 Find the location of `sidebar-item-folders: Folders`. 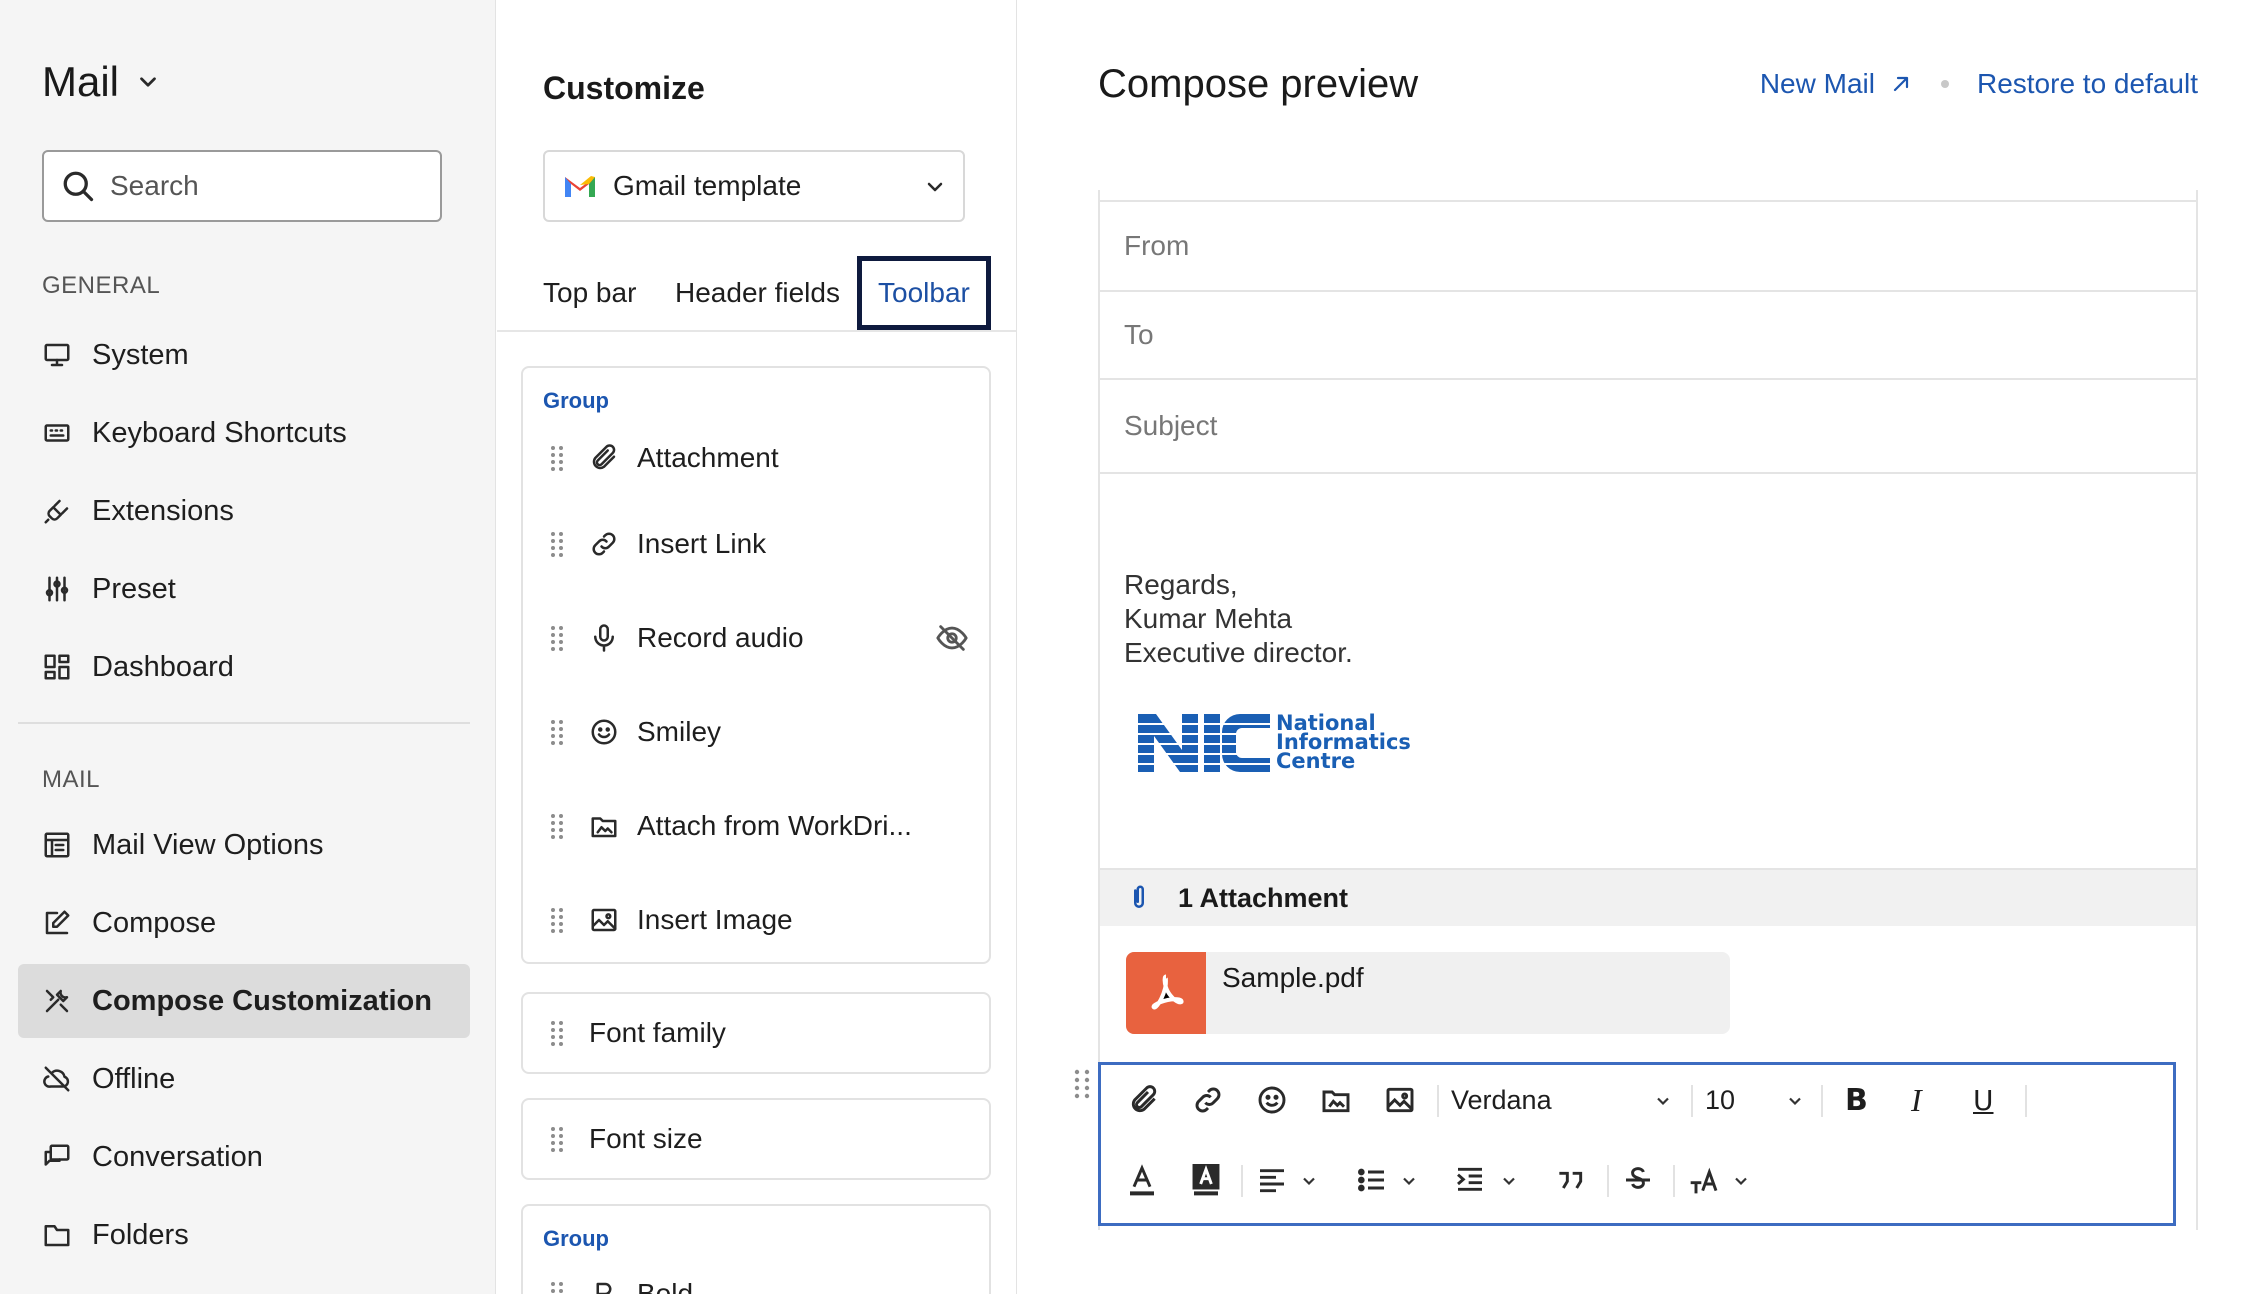

sidebar-item-folders: Folders is located at coordinates (244, 1235).